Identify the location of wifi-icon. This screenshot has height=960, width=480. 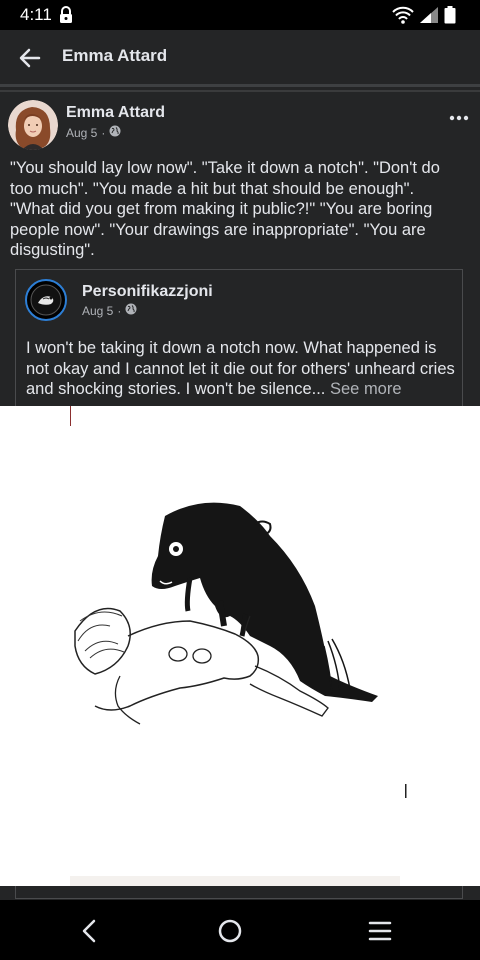
(403, 17).